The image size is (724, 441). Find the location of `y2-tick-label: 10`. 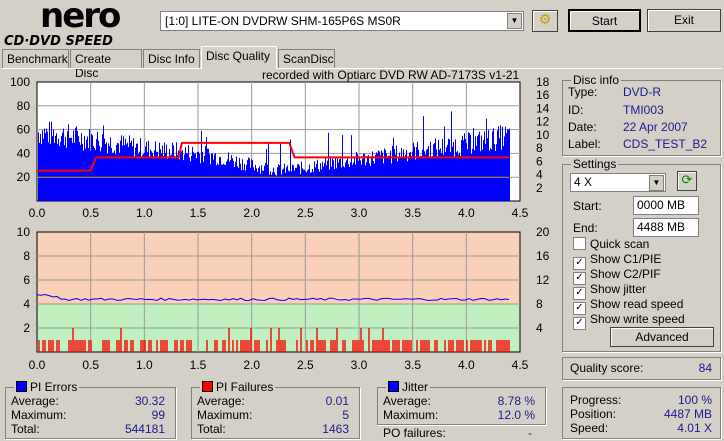

y2-tick-label: 10 is located at coordinates (543, 135).